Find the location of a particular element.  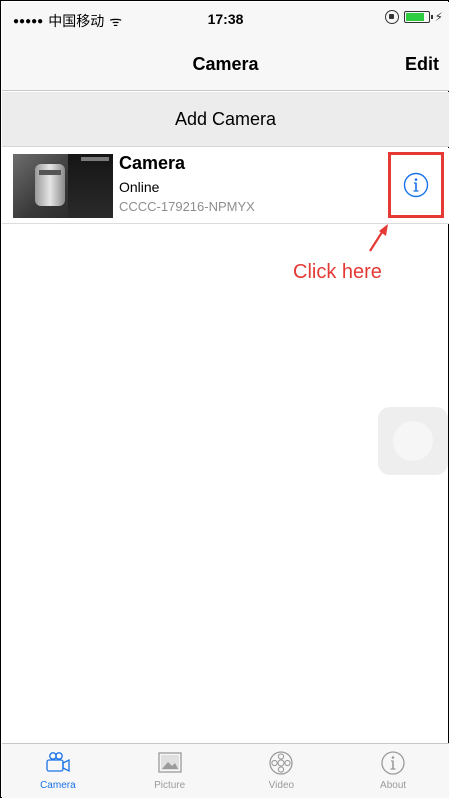

status-time: 17:38 is located at coordinates (225, 19).